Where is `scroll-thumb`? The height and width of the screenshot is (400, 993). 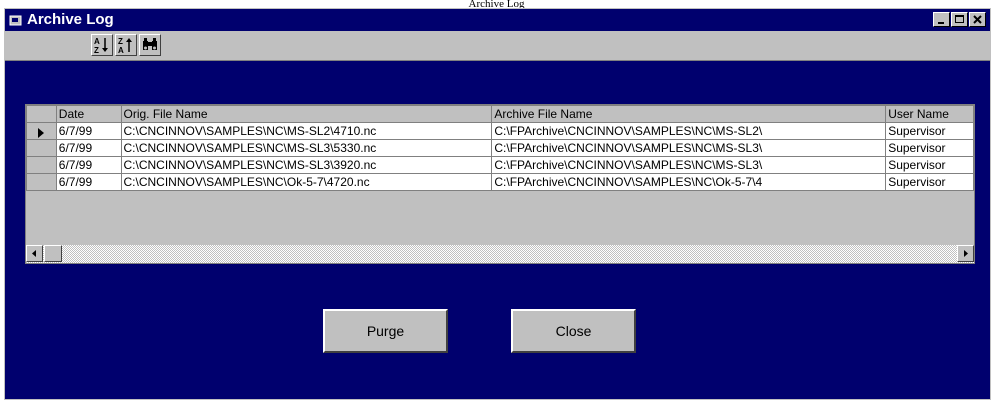
scroll-thumb is located at coordinates (53, 253).